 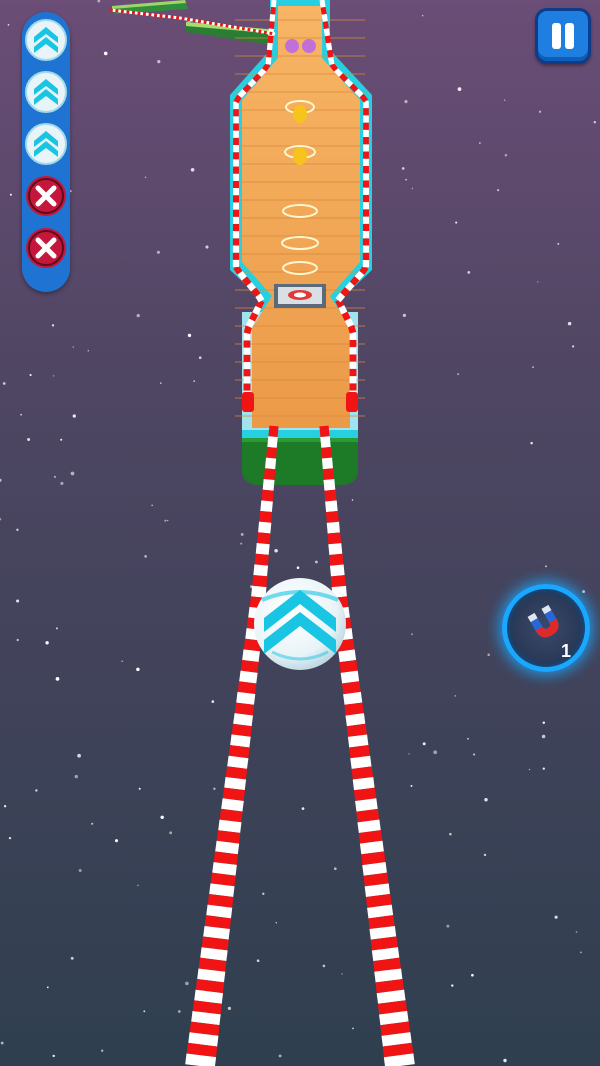 I want to click on pause-button, so click(x=563, y=36).